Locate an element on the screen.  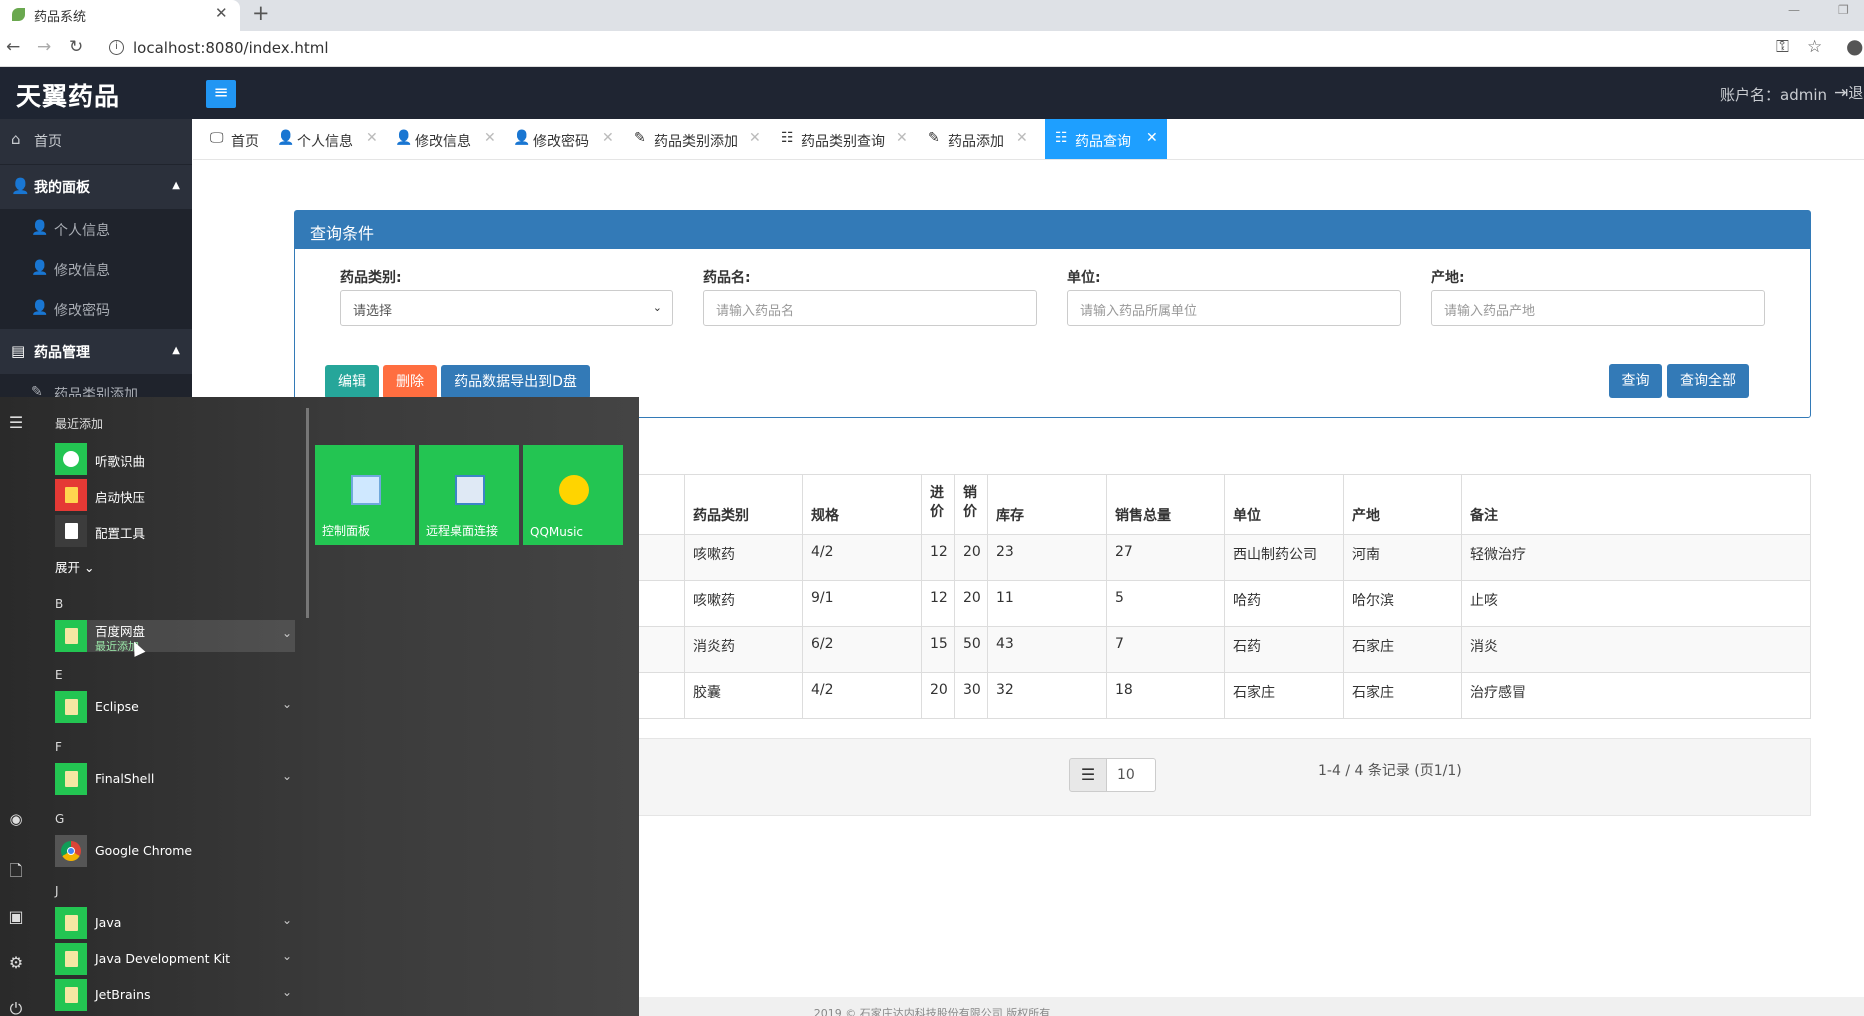
table-cell: 12 is located at coordinates (939, 552).